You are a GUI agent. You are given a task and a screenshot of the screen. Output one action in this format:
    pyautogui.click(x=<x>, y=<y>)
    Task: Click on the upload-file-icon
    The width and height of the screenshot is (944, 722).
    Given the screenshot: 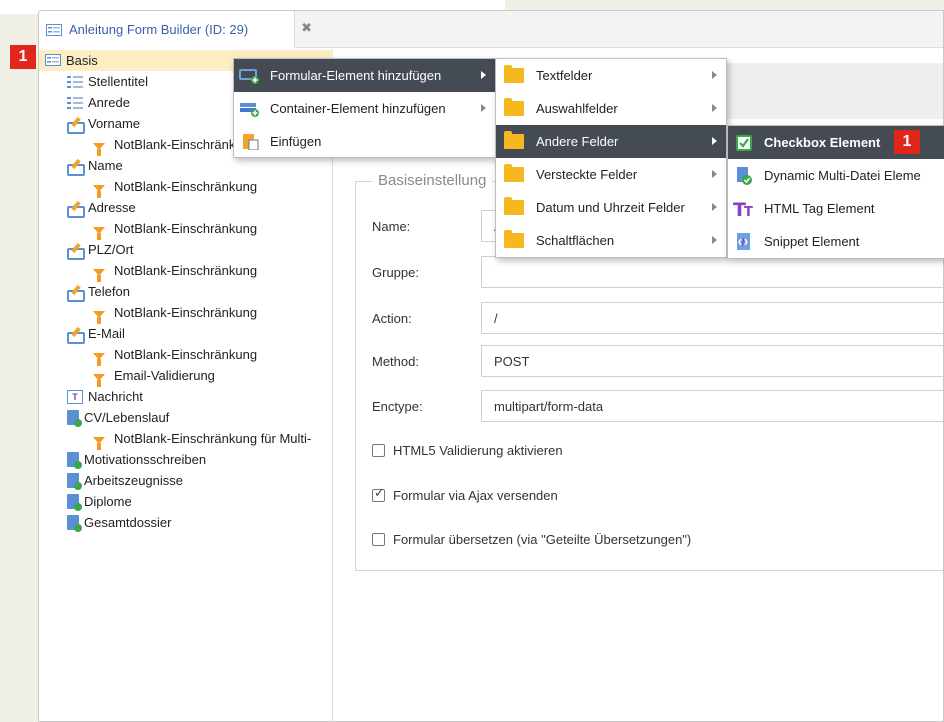 What is the action you would take?
    pyautogui.click(x=744, y=175)
    